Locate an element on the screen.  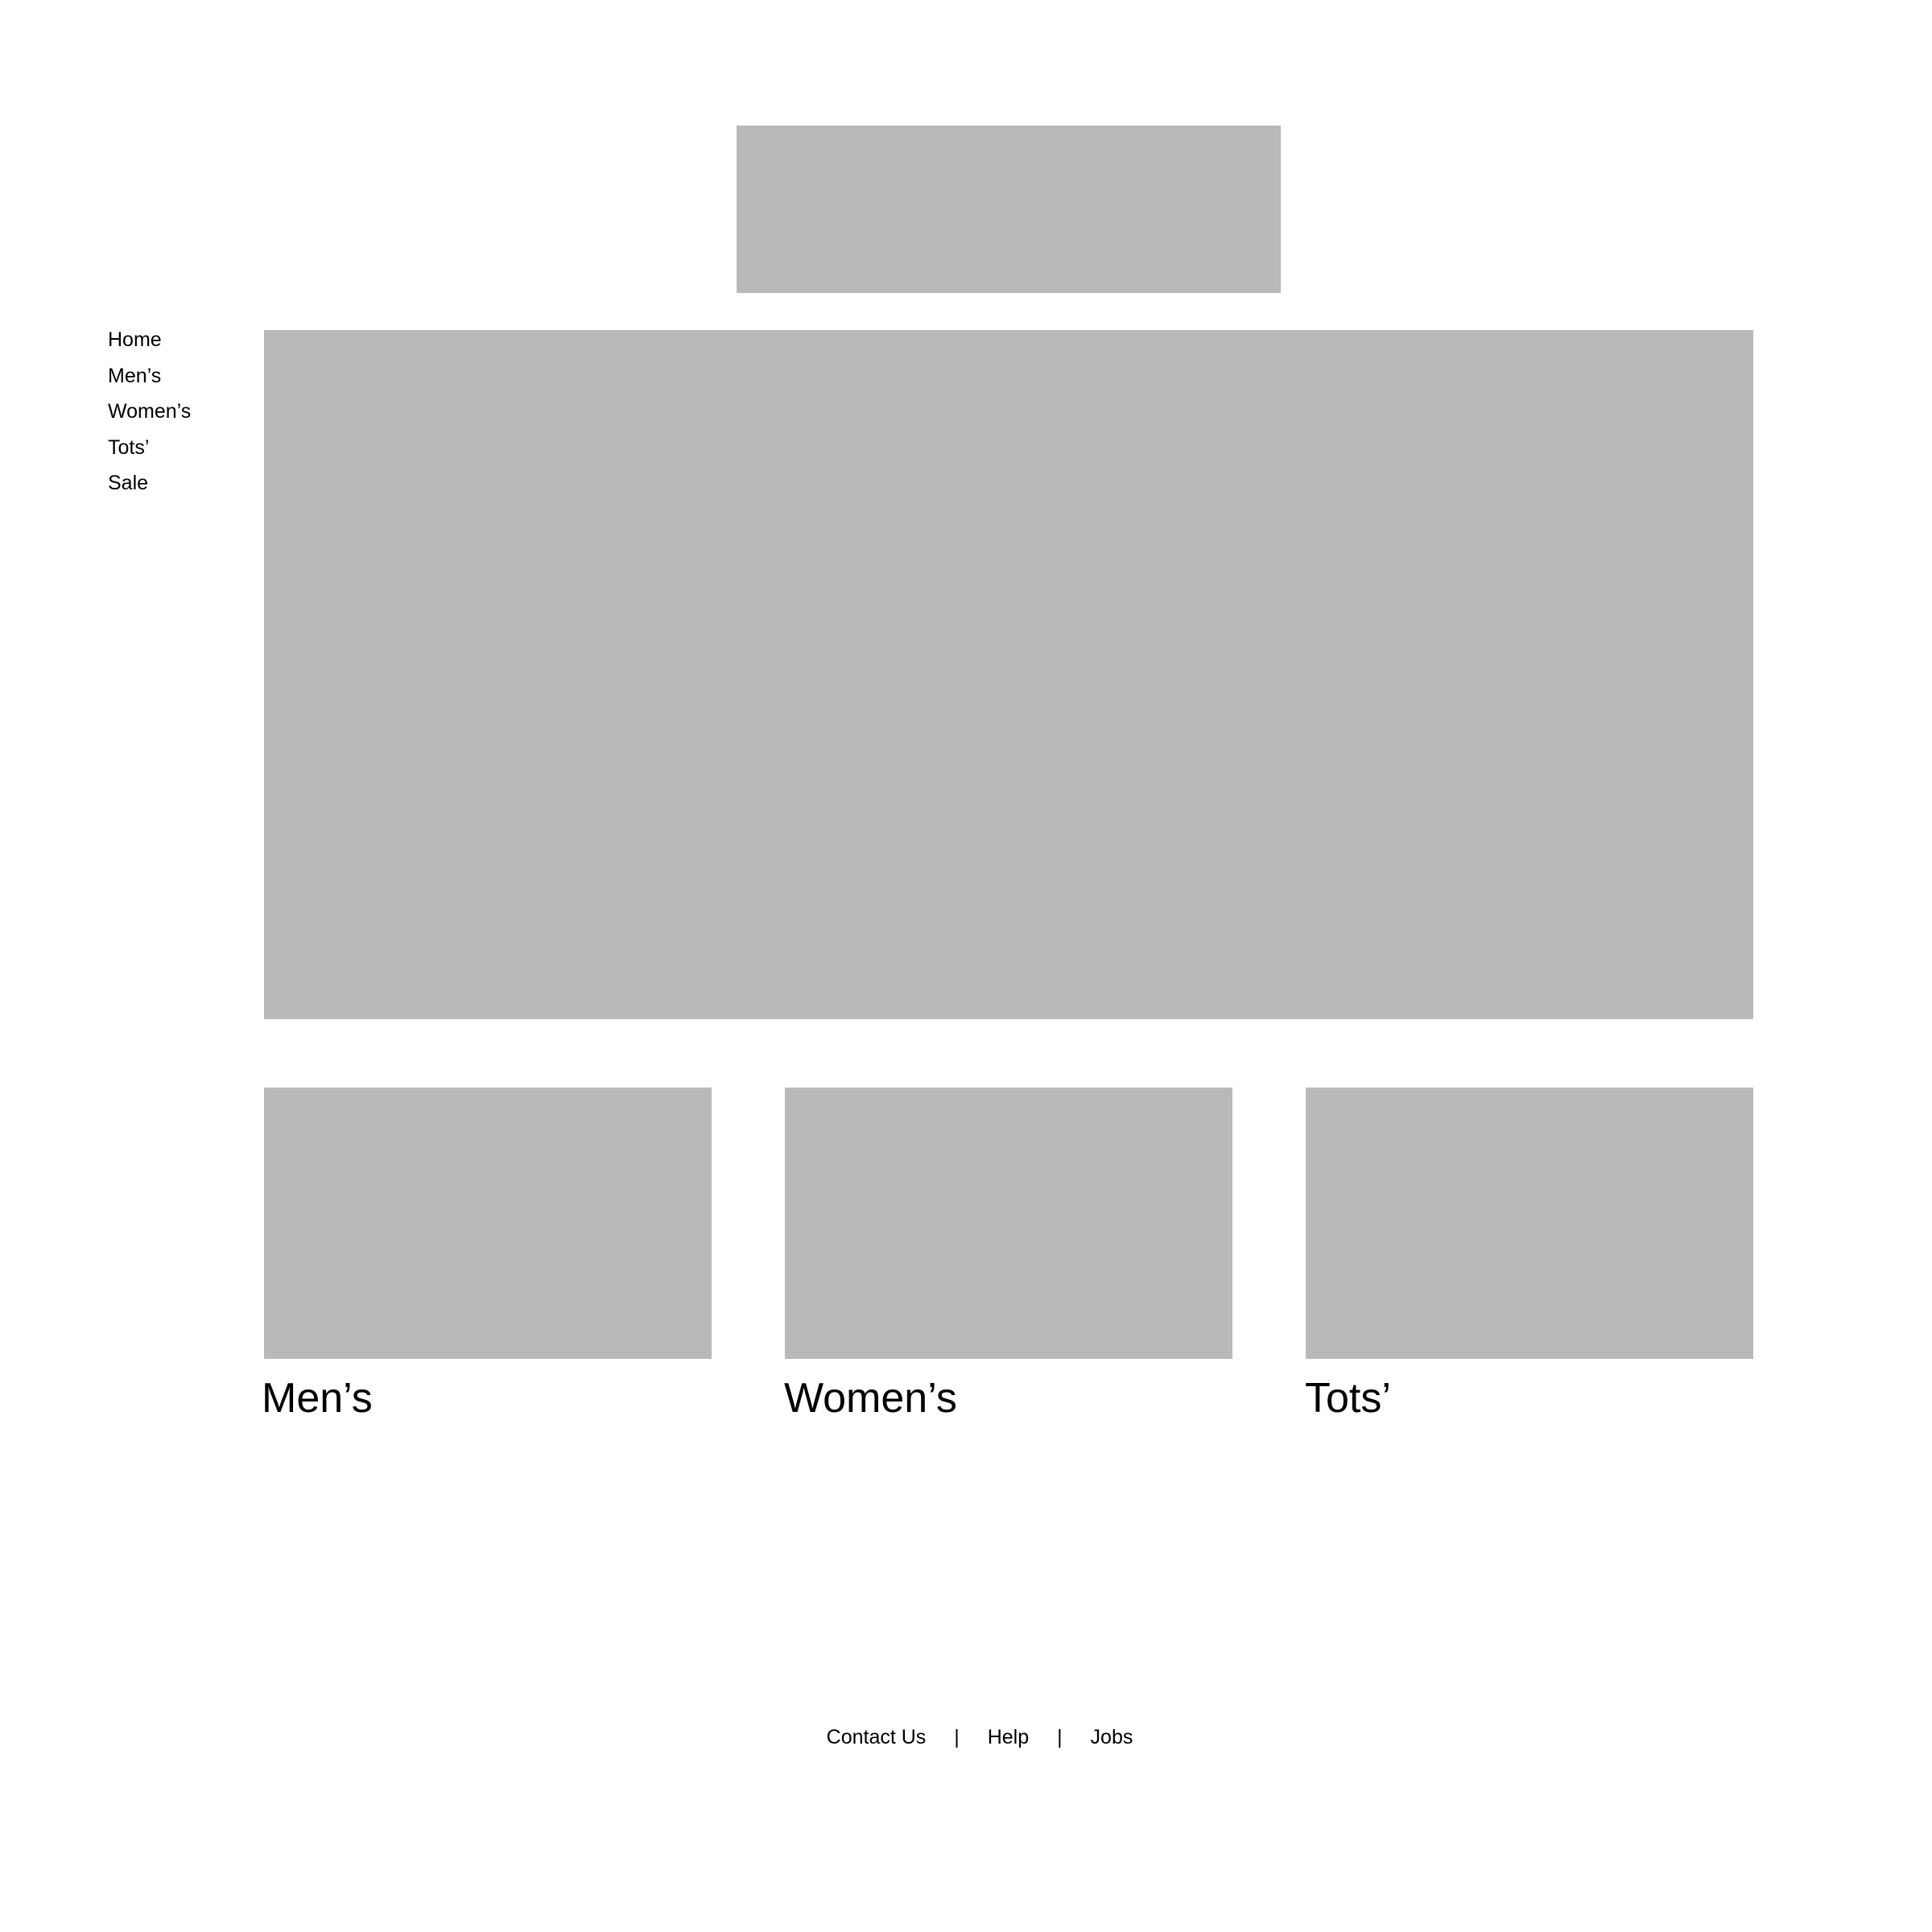
footer-links: Contact Us | Help | Jobs is located at coordinates (966, 1737).